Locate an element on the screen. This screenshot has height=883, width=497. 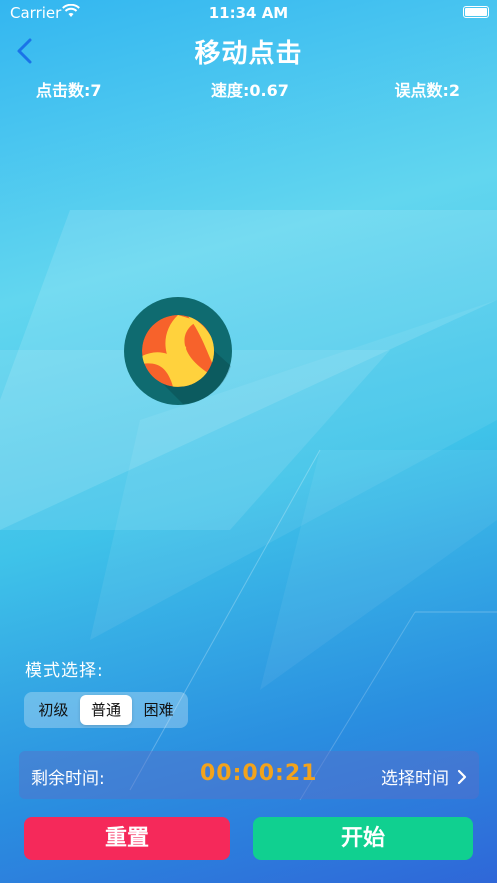
miss-count: 误点数:2 is located at coordinates (427, 90).